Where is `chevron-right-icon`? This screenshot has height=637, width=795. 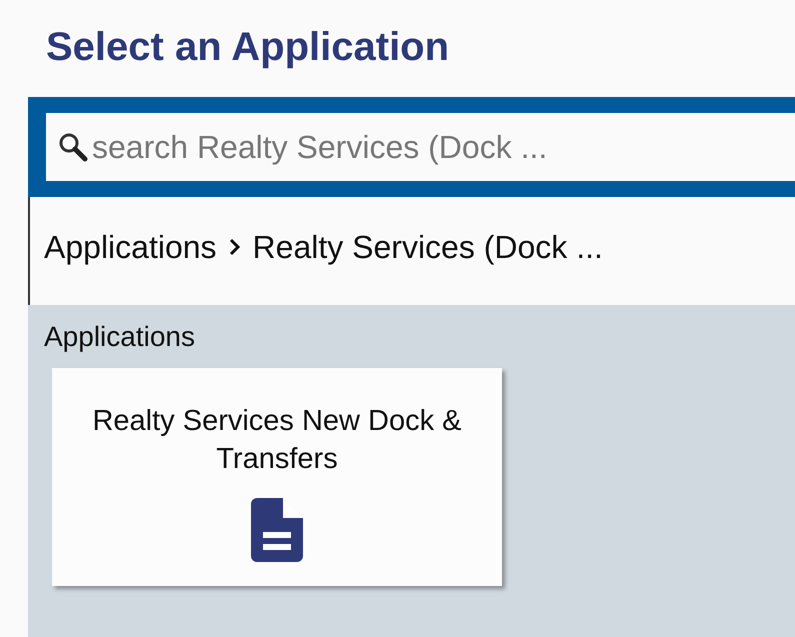 chevron-right-icon is located at coordinates (234, 247).